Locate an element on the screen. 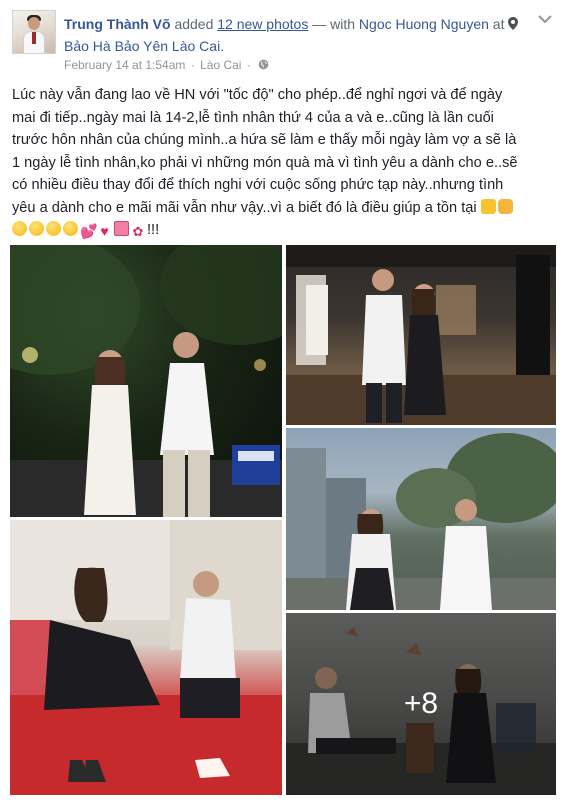  more-photos-count: +8 is located at coordinates (421, 704).